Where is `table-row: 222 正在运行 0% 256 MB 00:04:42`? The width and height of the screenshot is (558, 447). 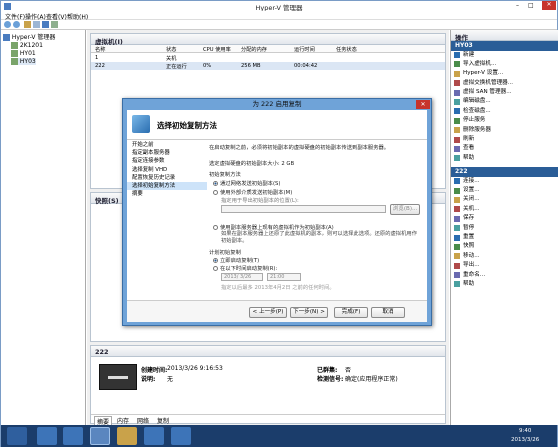 table-row: 222 正在运行 0% 256 MB 00:04:42 is located at coordinates (268, 66).